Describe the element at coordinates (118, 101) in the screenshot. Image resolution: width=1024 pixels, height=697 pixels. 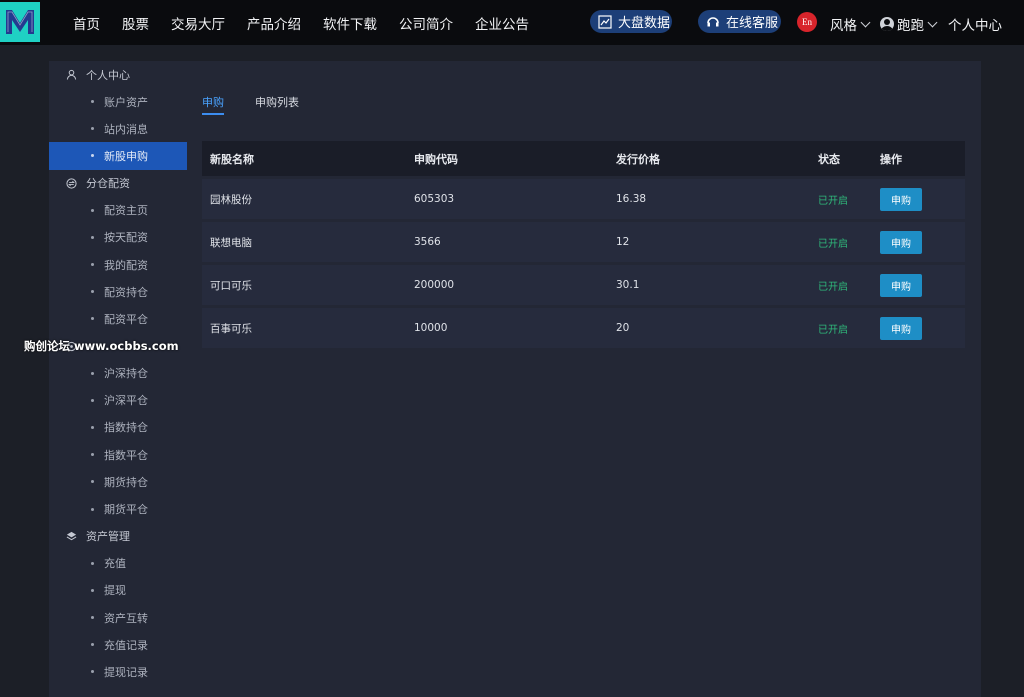
I see `sidebar-item-account-assets: 账户资产` at that location.